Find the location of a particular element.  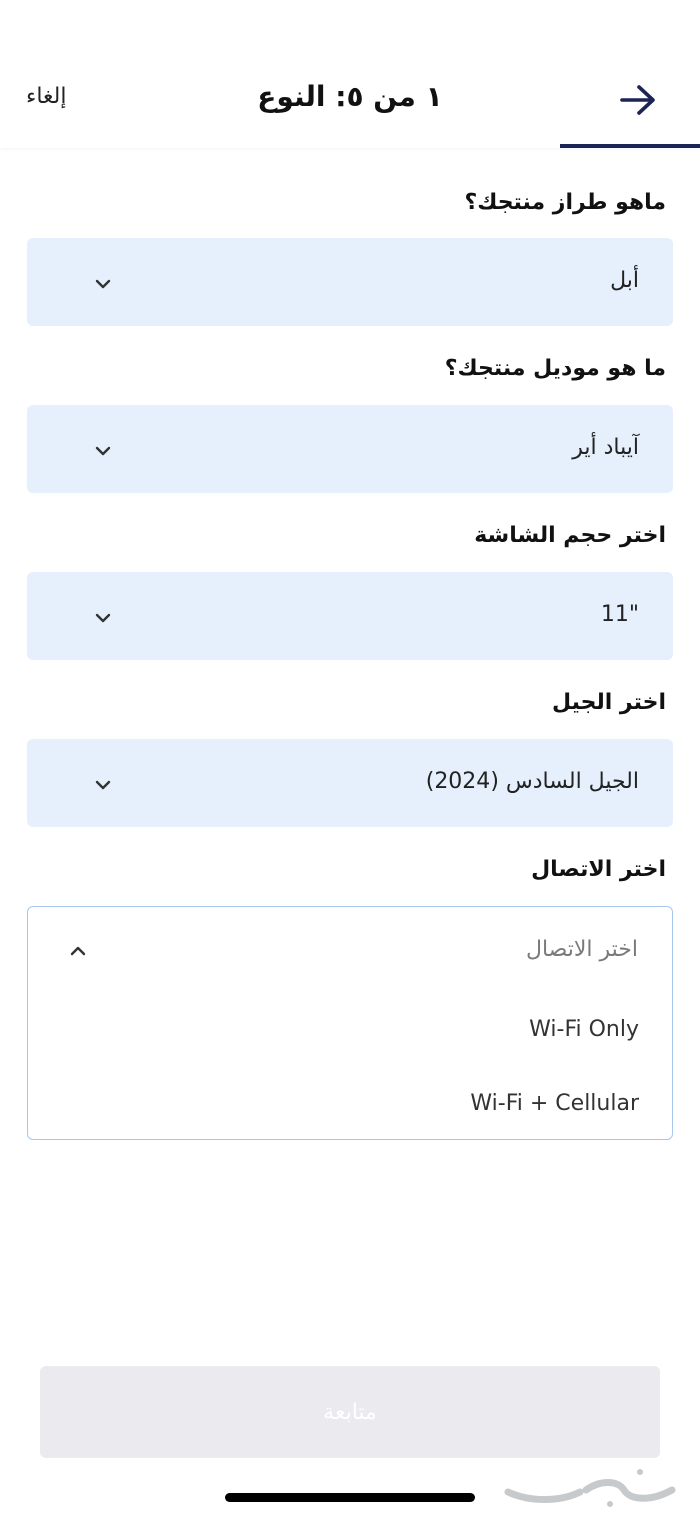

model-question-label: ما هو موديل منتجك؟ is located at coordinates (555, 368).